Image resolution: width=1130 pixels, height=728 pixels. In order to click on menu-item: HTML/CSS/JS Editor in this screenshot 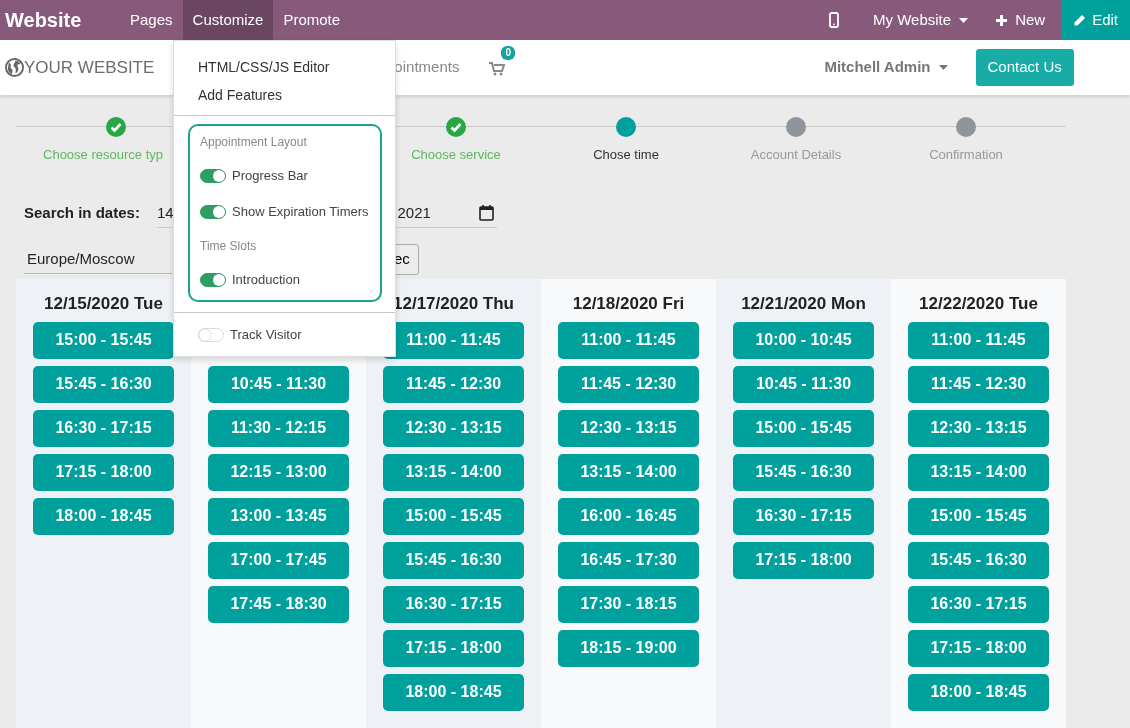, I will do `click(264, 67)`.